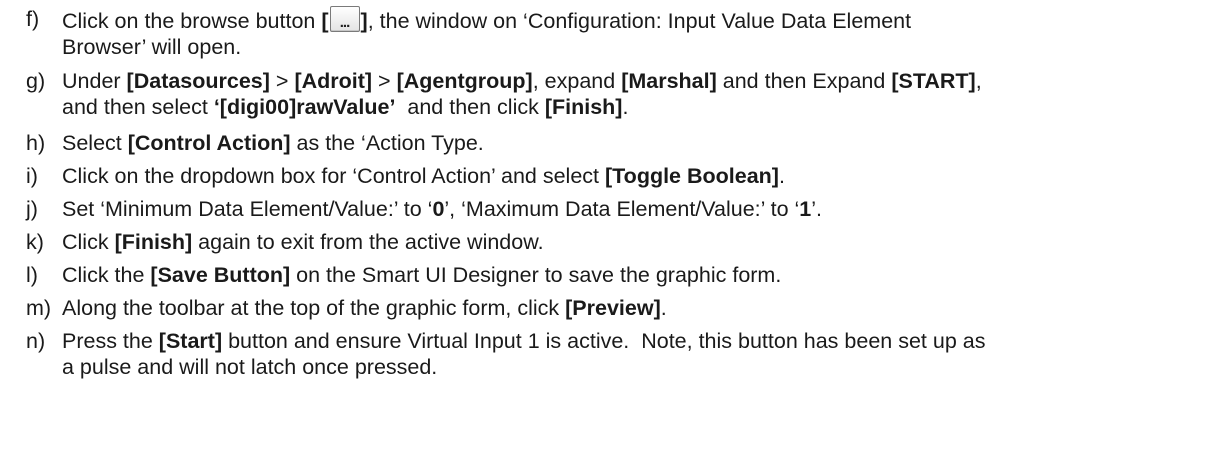  What do you see at coordinates (152, 47) in the screenshot?
I see `step-line: Browser’ will open.` at bounding box center [152, 47].